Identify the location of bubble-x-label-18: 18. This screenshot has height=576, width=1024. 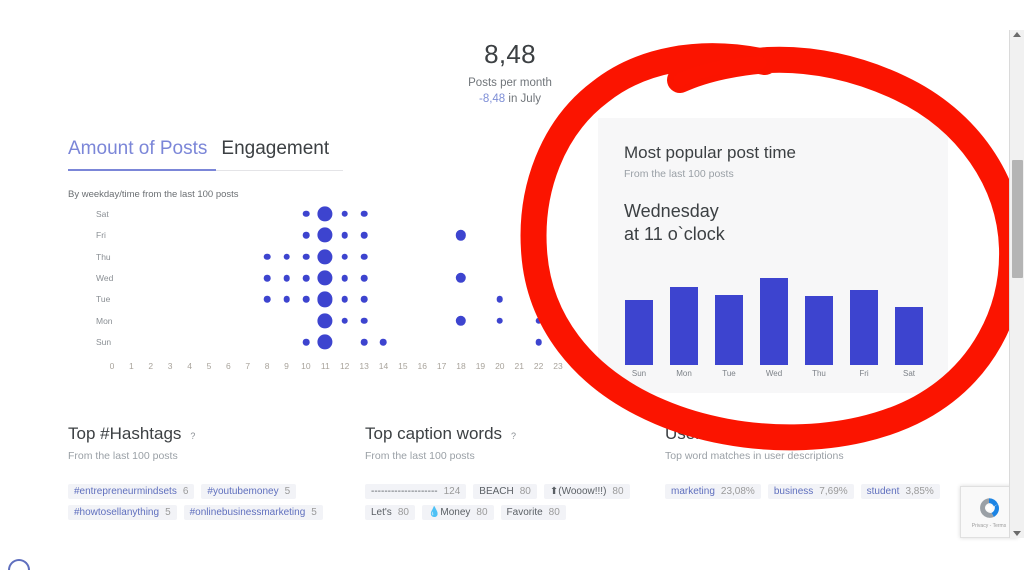
(461, 366).